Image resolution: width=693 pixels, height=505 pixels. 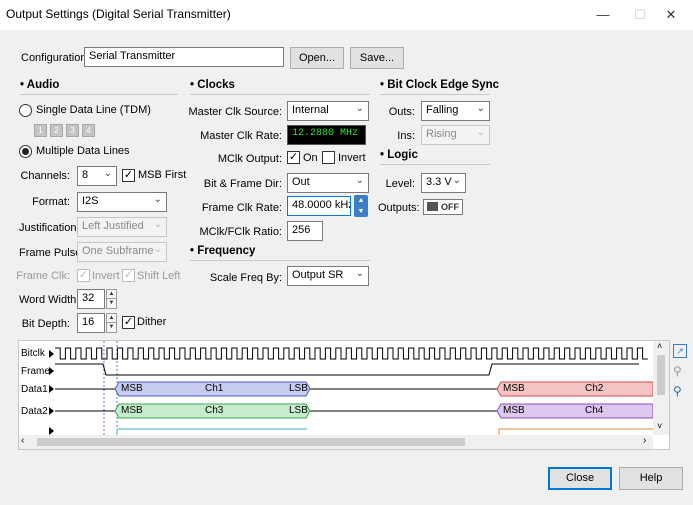 What do you see at coordinates (25, 151) in the screenshot?
I see `multiple-data-lines-radio` at bounding box center [25, 151].